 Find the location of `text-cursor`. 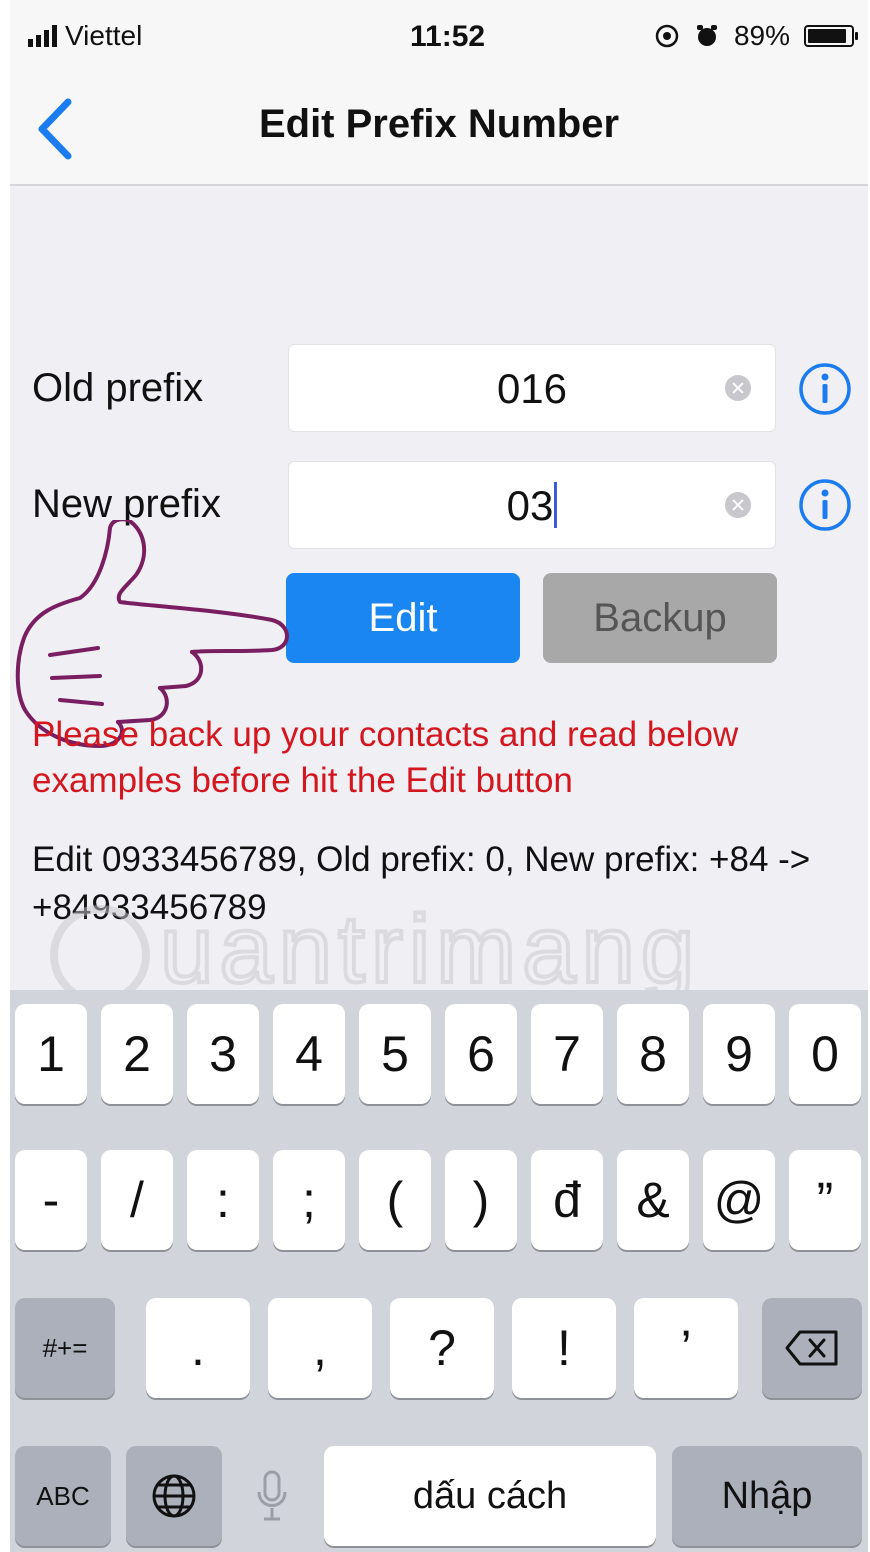

text-cursor is located at coordinates (556, 505).